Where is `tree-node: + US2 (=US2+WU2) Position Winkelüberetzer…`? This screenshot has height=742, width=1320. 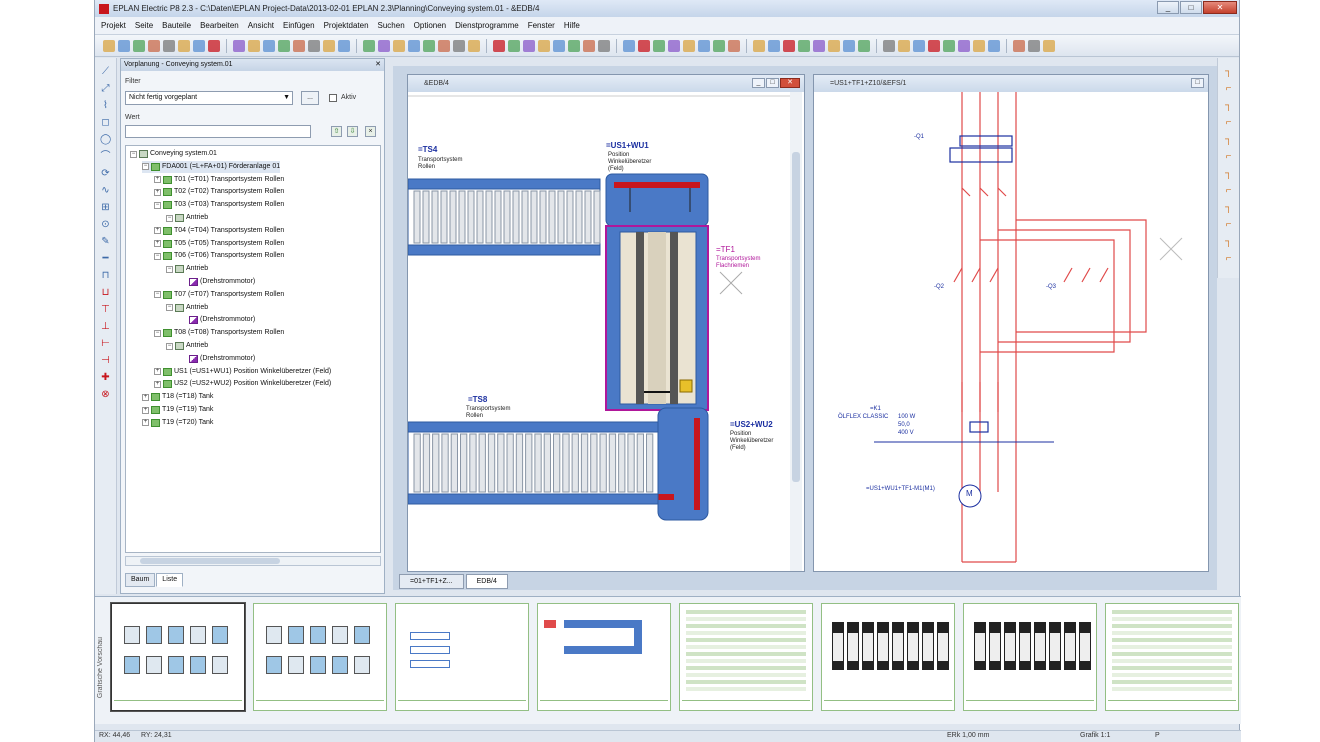
tree-node: + US2 (=US2+WU2) Position Winkelüberetzer… is located at coordinates (242, 384).